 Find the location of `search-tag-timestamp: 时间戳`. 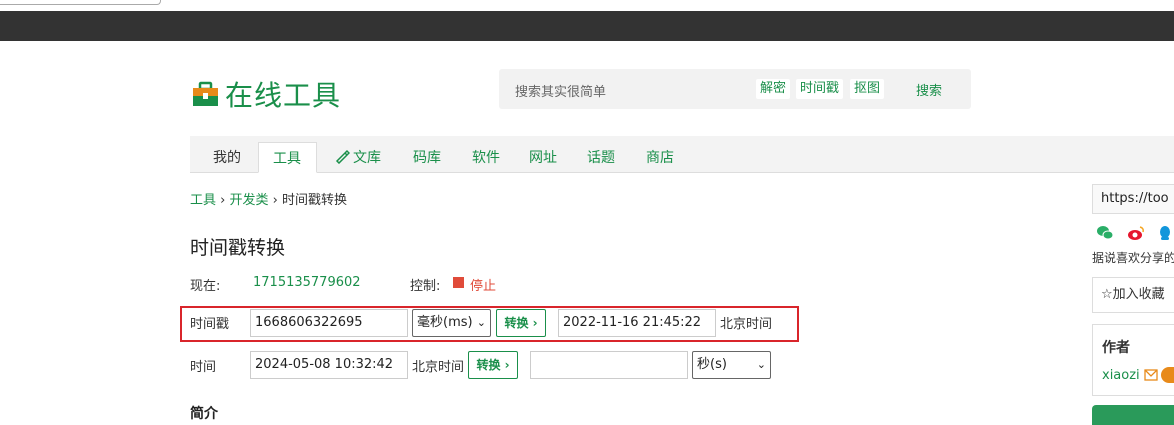

search-tag-timestamp: 时间戳 is located at coordinates (820, 89).